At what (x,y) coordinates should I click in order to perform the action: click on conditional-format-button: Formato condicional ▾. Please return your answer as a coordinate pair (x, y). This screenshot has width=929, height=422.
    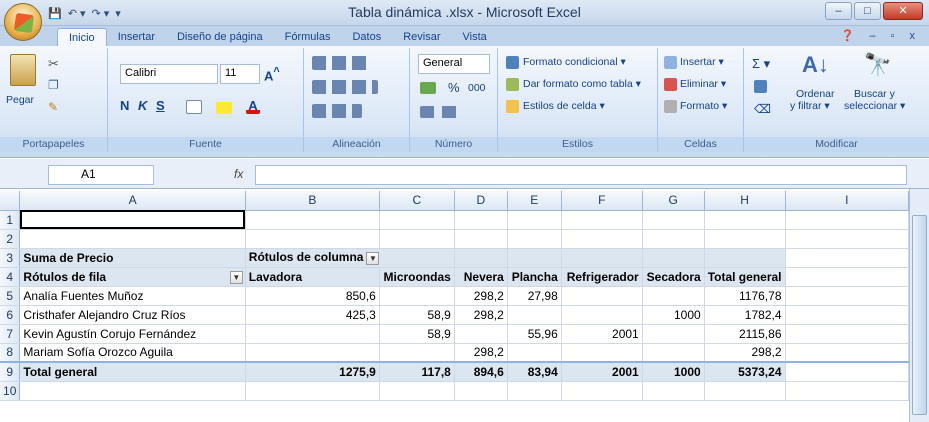
    Looking at the image, I should click on (574, 62).